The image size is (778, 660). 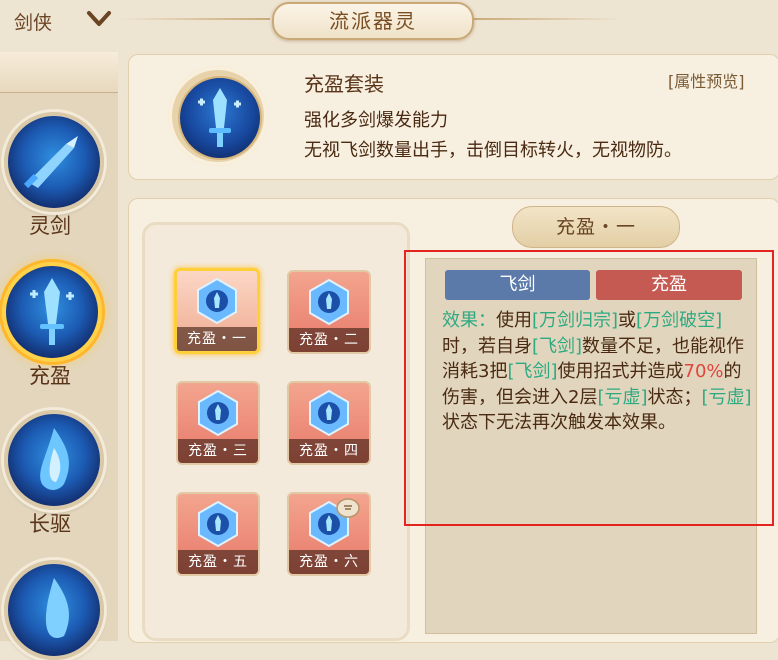 I want to click on detail-title: 充盈・一, so click(x=596, y=227).